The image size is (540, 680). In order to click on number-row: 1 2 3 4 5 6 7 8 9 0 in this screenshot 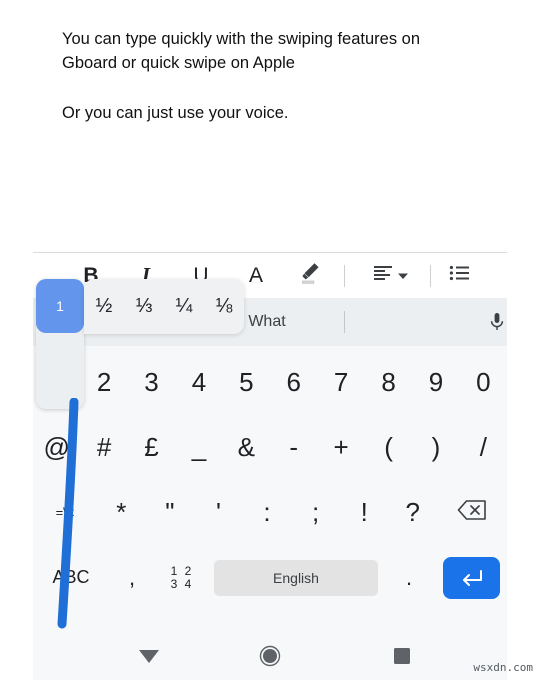, I will do `click(270, 382)`.